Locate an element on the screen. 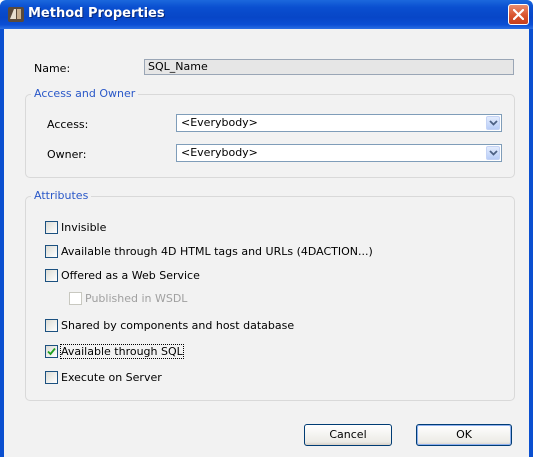  attributes-legend: Attributes is located at coordinates (61, 195).